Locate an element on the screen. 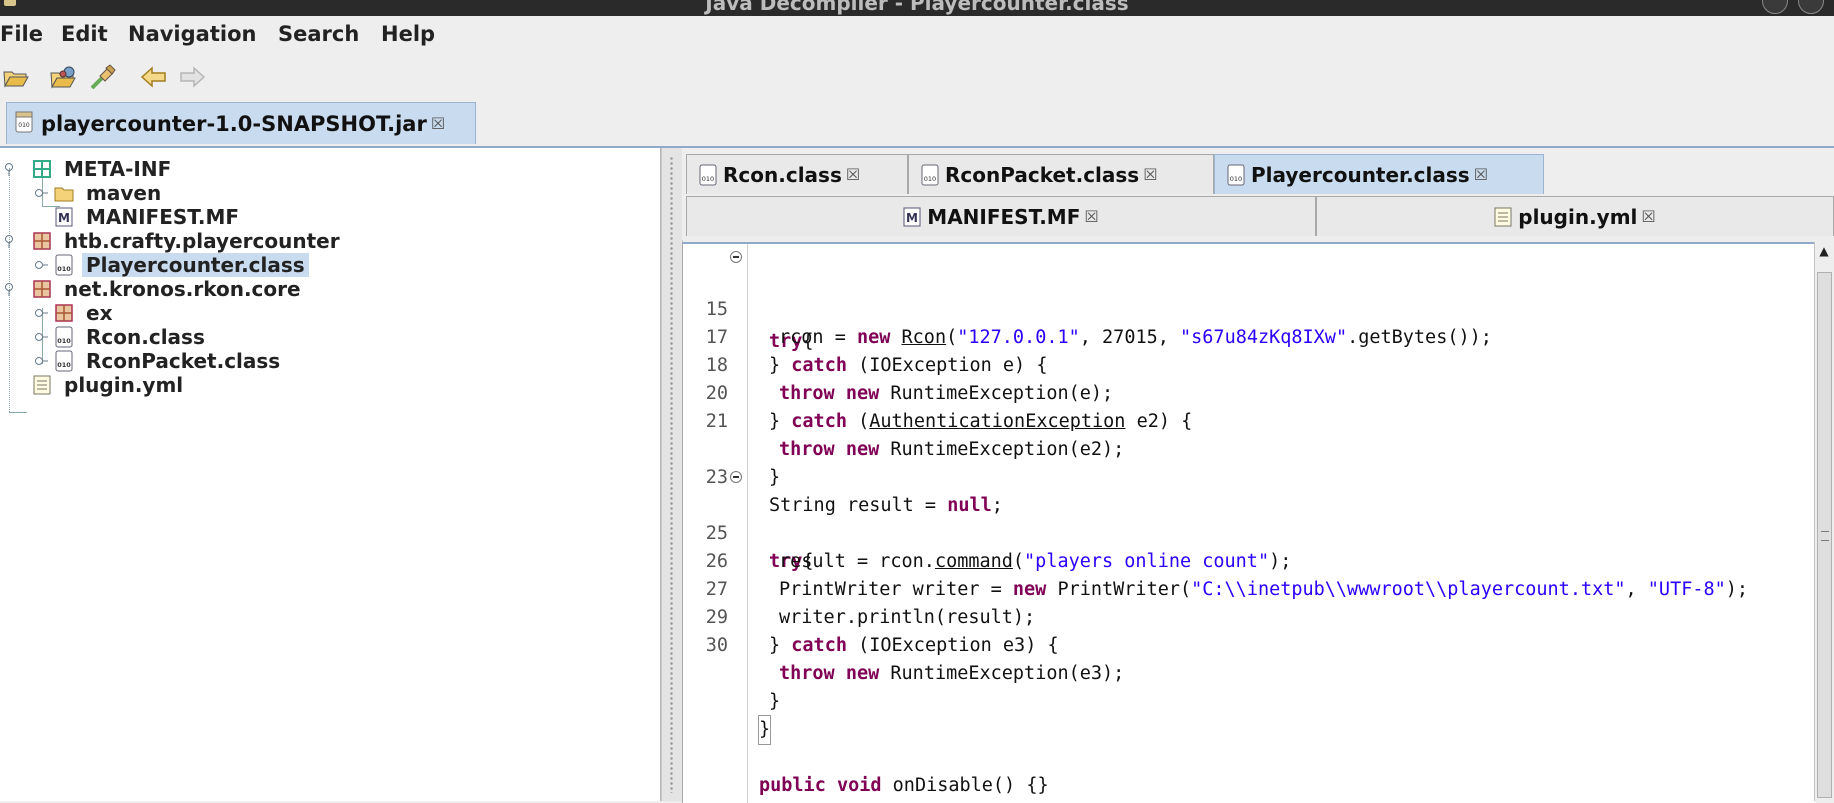 This screenshot has height=803, width=1834. code-line: 18 throw new RuntimeException(e); is located at coordinates (1249, 364).